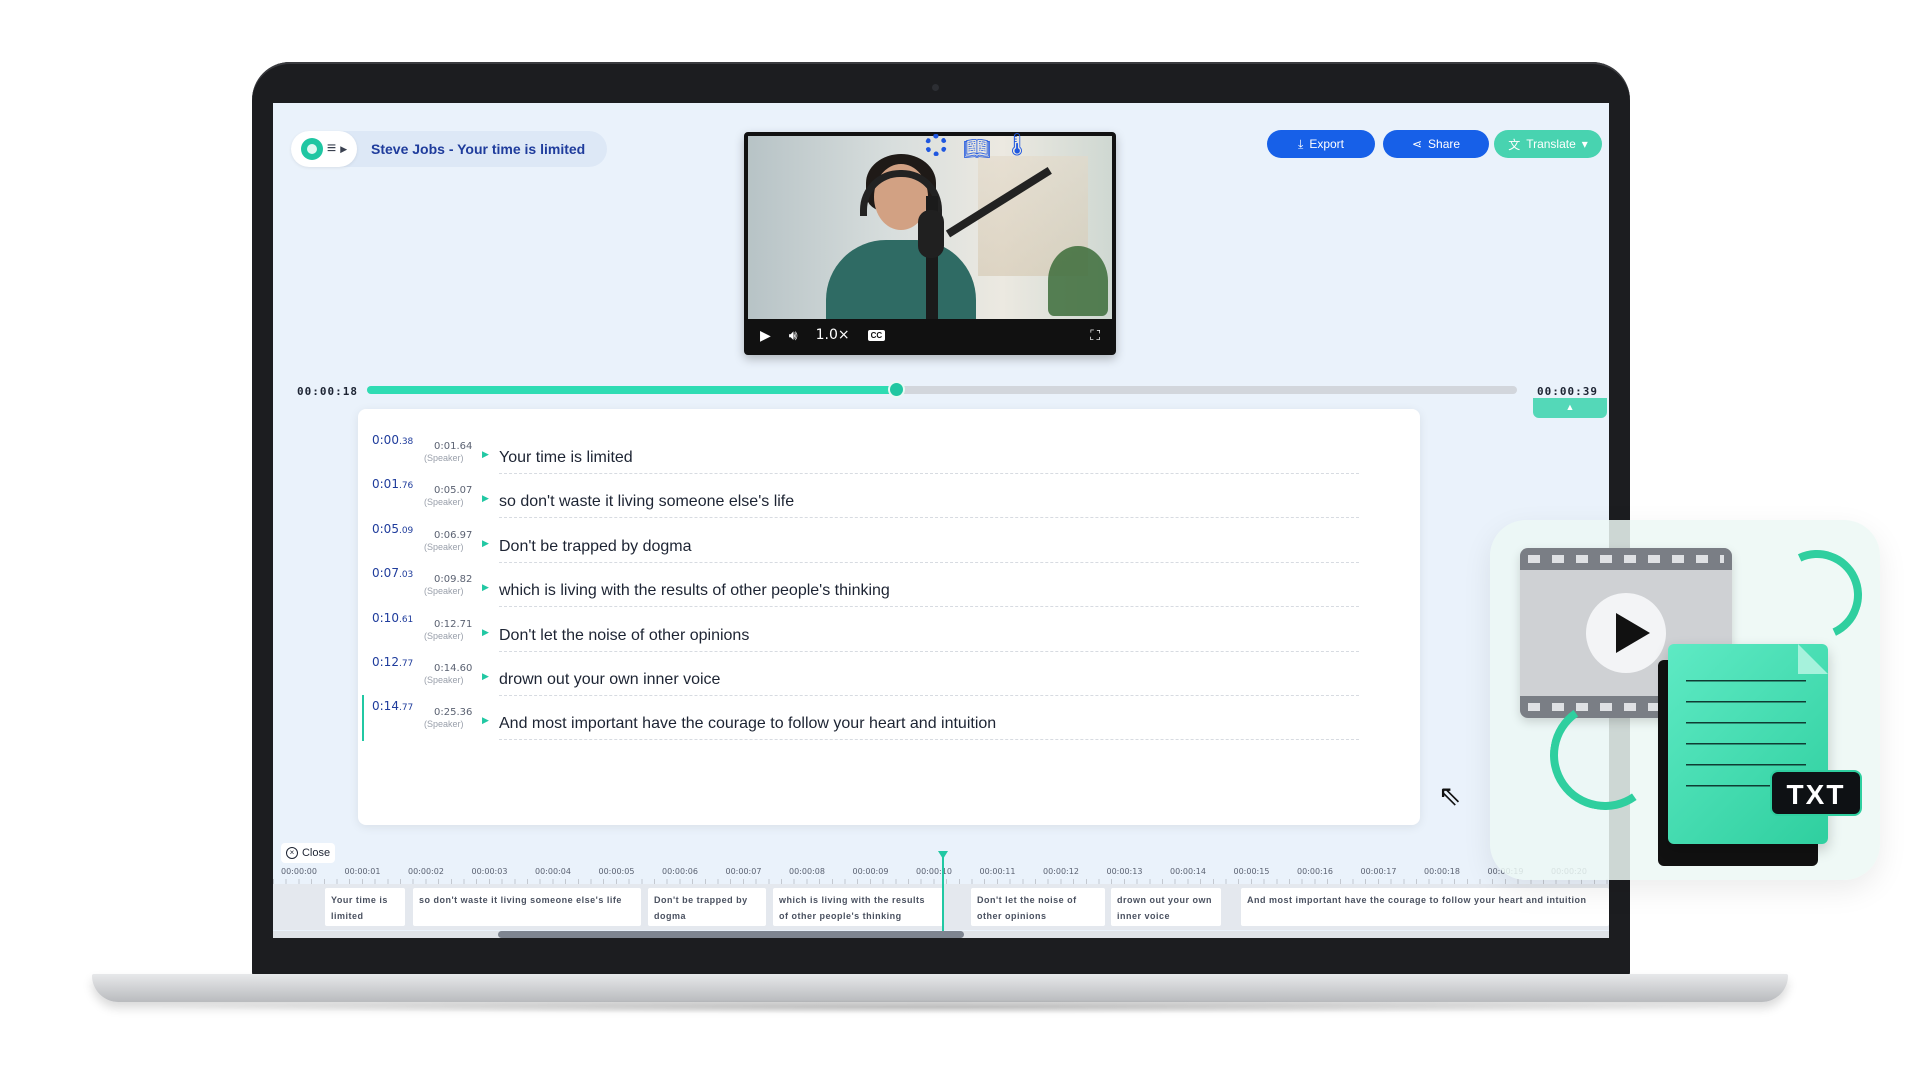 This screenshot has height=1080, width=1920. I want to click on export-button: ⤓ Export, so click(1321, 144).